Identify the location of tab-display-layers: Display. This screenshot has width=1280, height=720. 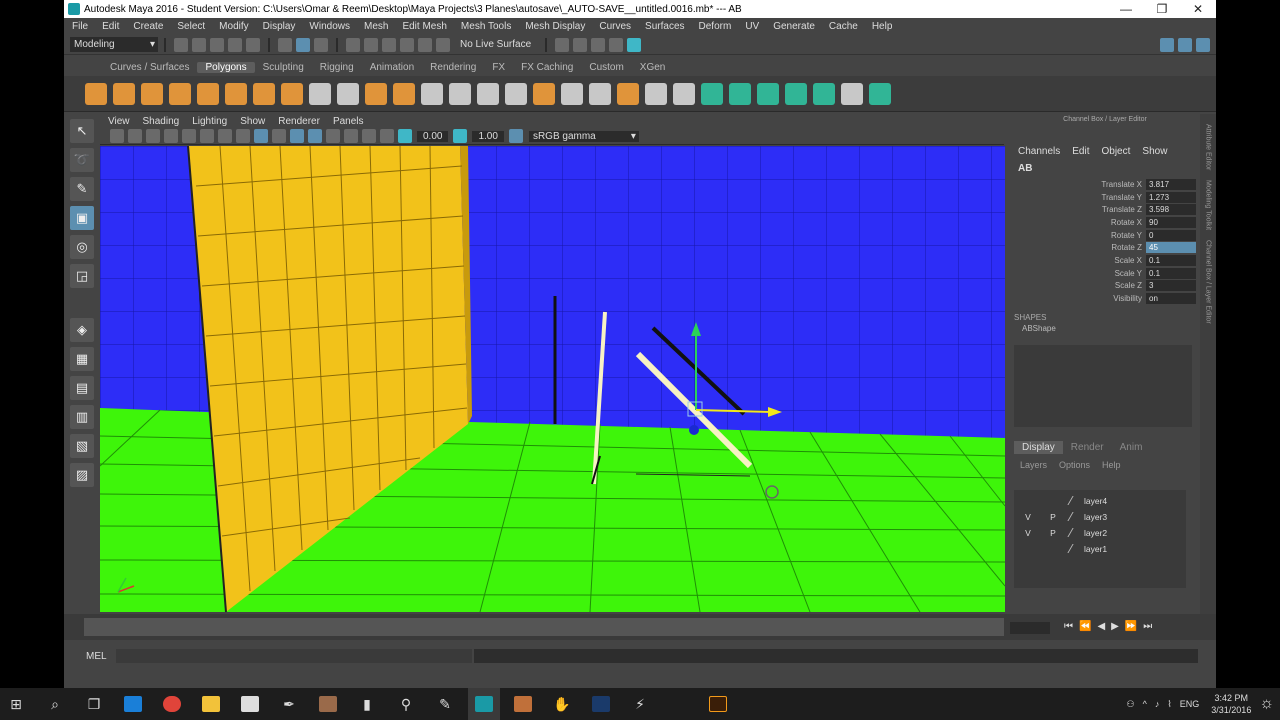
(1038, 447).